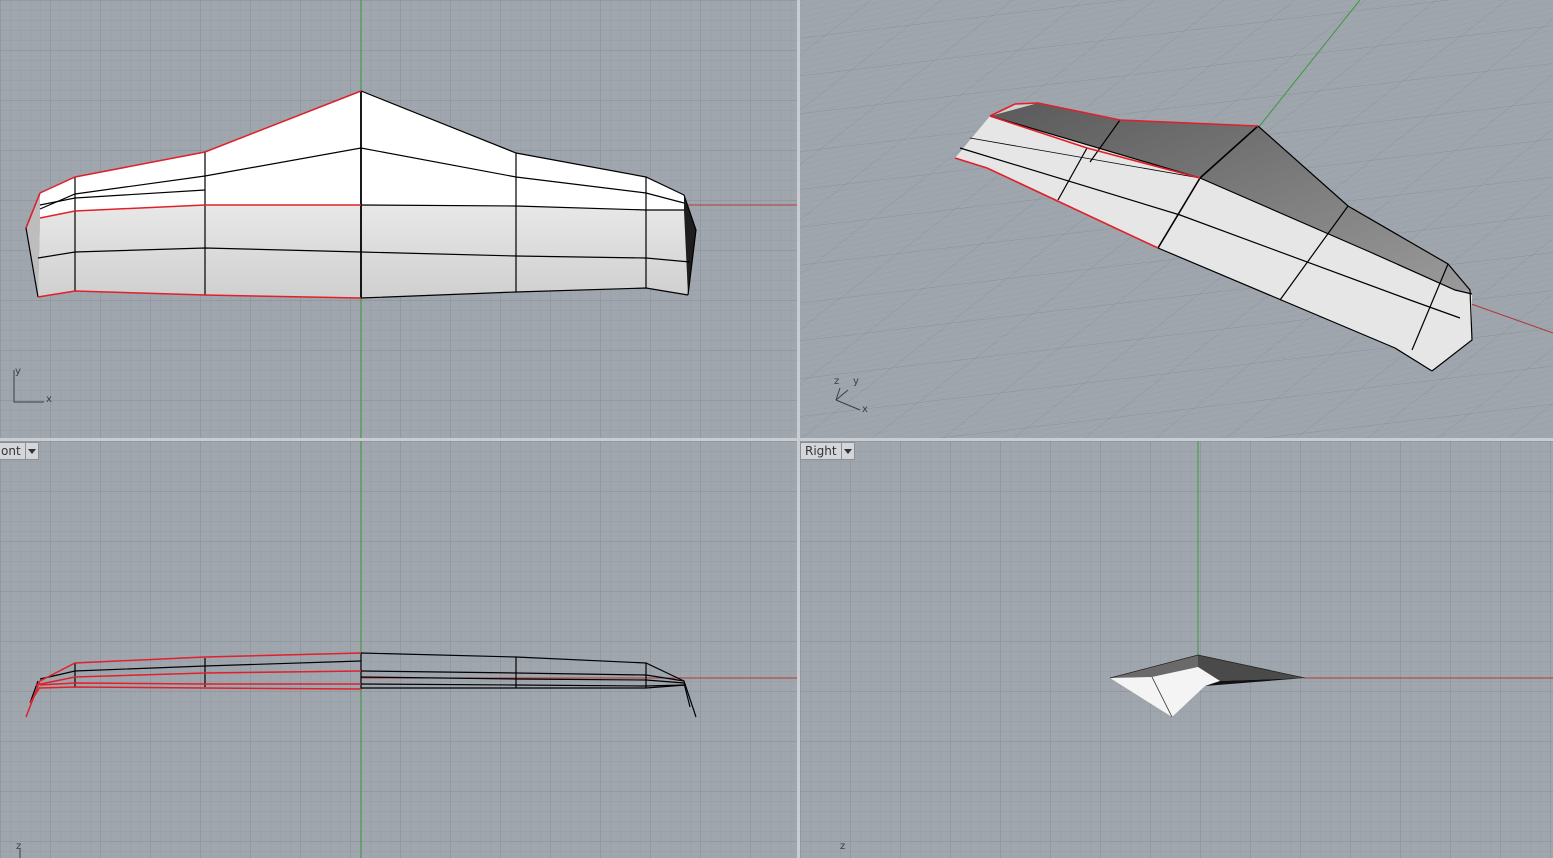  Describe the element at coordinates (865, 409) in the screenshot. I see `persp-axis-x-label: x` at that location.